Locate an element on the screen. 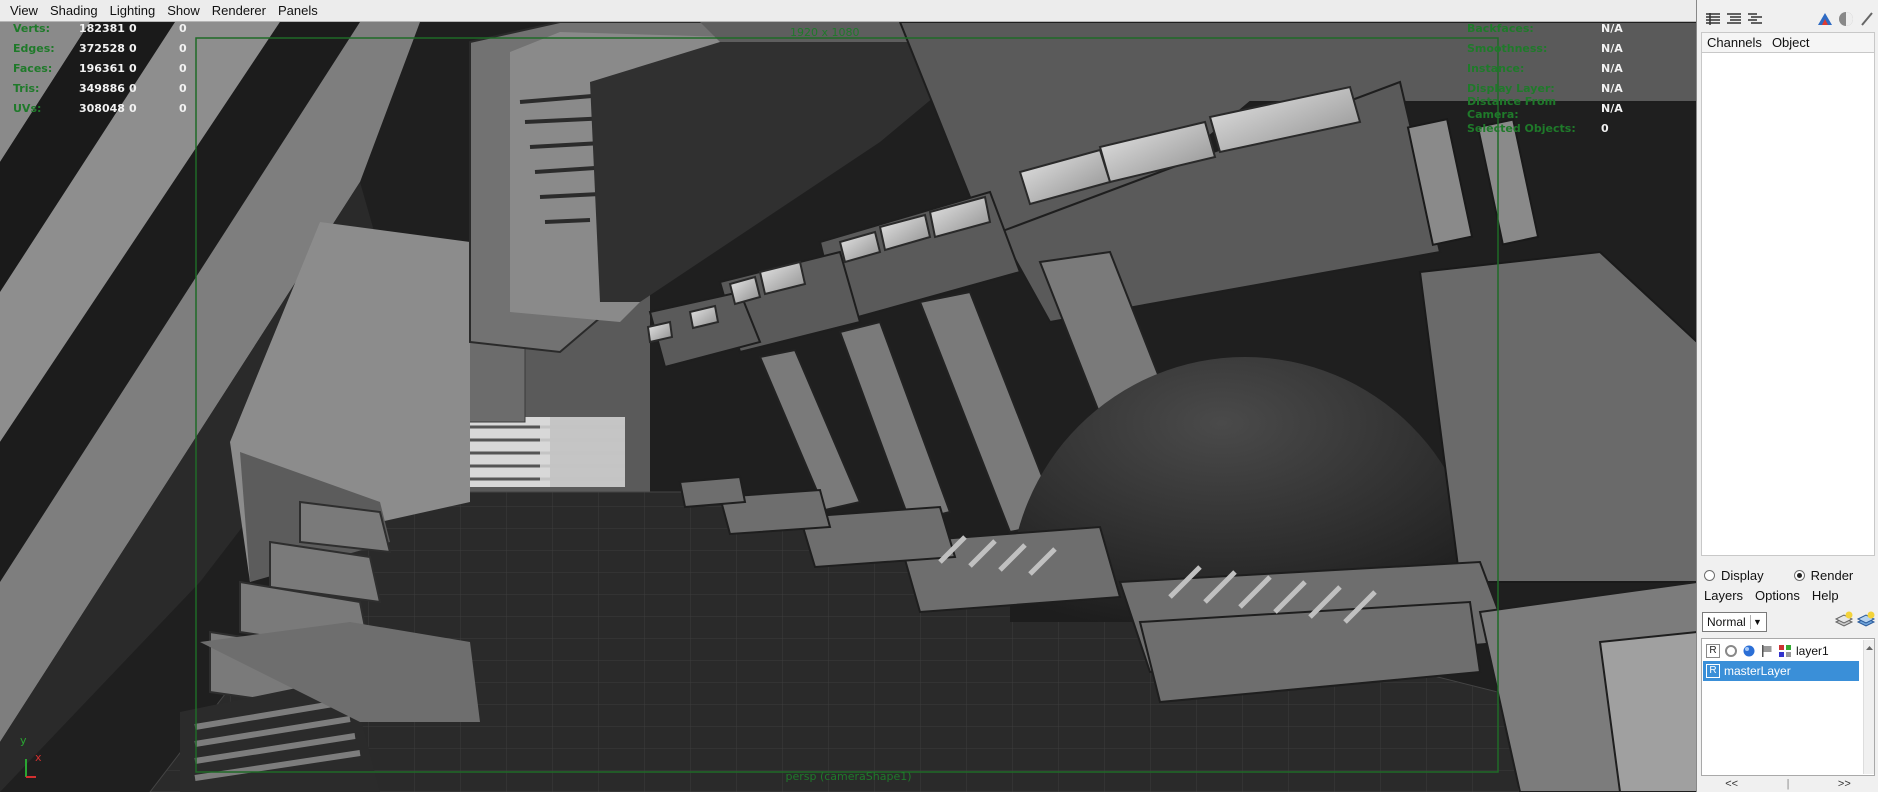 The image size is (1878, 792). hud-uvs-label: UVs: is located at coordinates (27, 108).